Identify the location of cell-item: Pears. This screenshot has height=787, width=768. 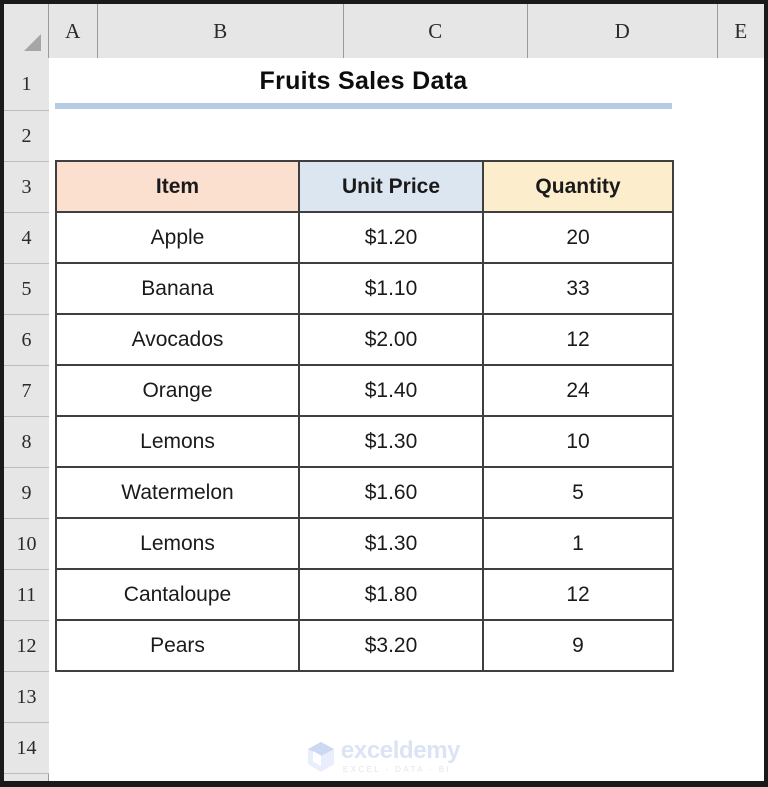
(177, 645).